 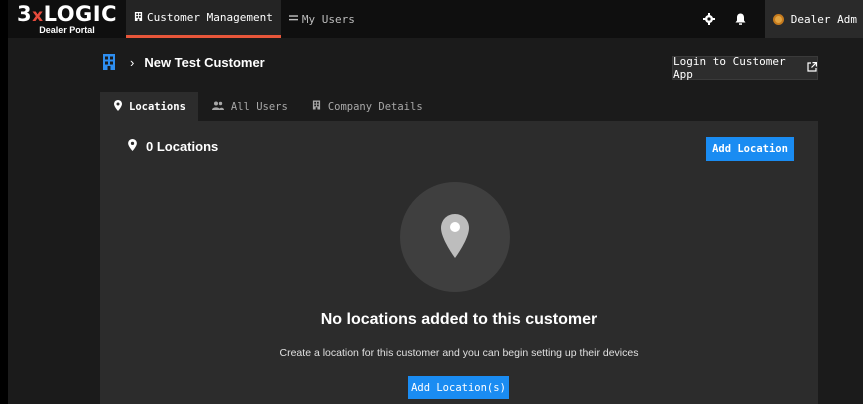 I want to click on notification-bell-icon, so click(x=741, y=19).